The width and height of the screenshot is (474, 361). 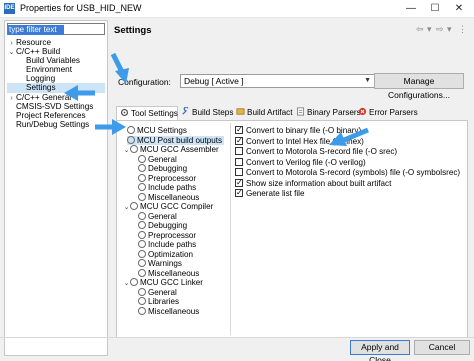 I want to click on minimize-button: —, so click(x=411, y=8).